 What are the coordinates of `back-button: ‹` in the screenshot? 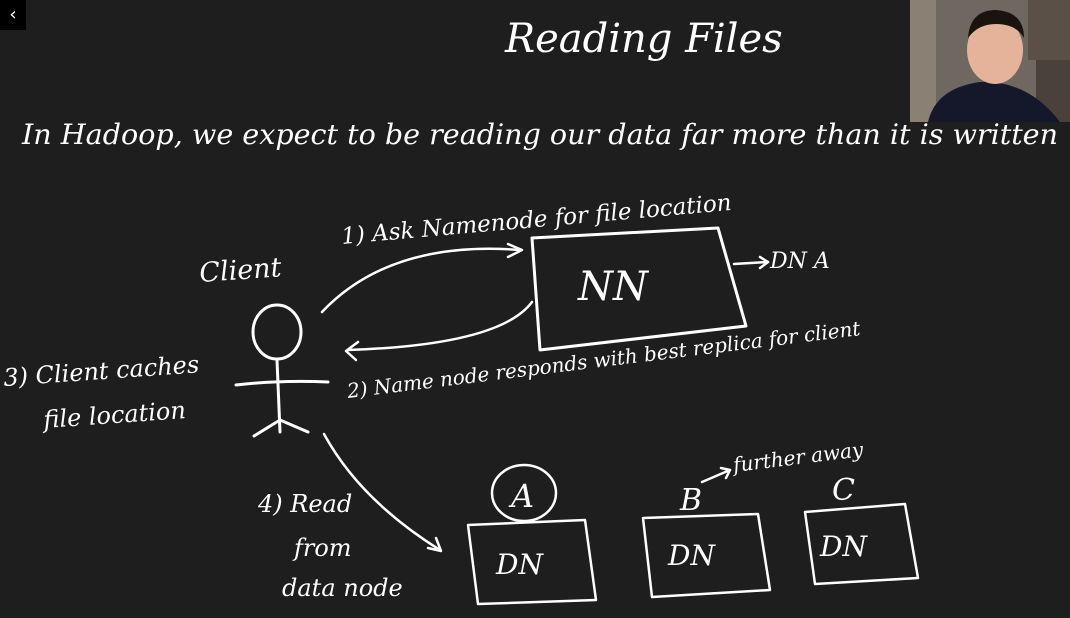 It's located at (13, 15).